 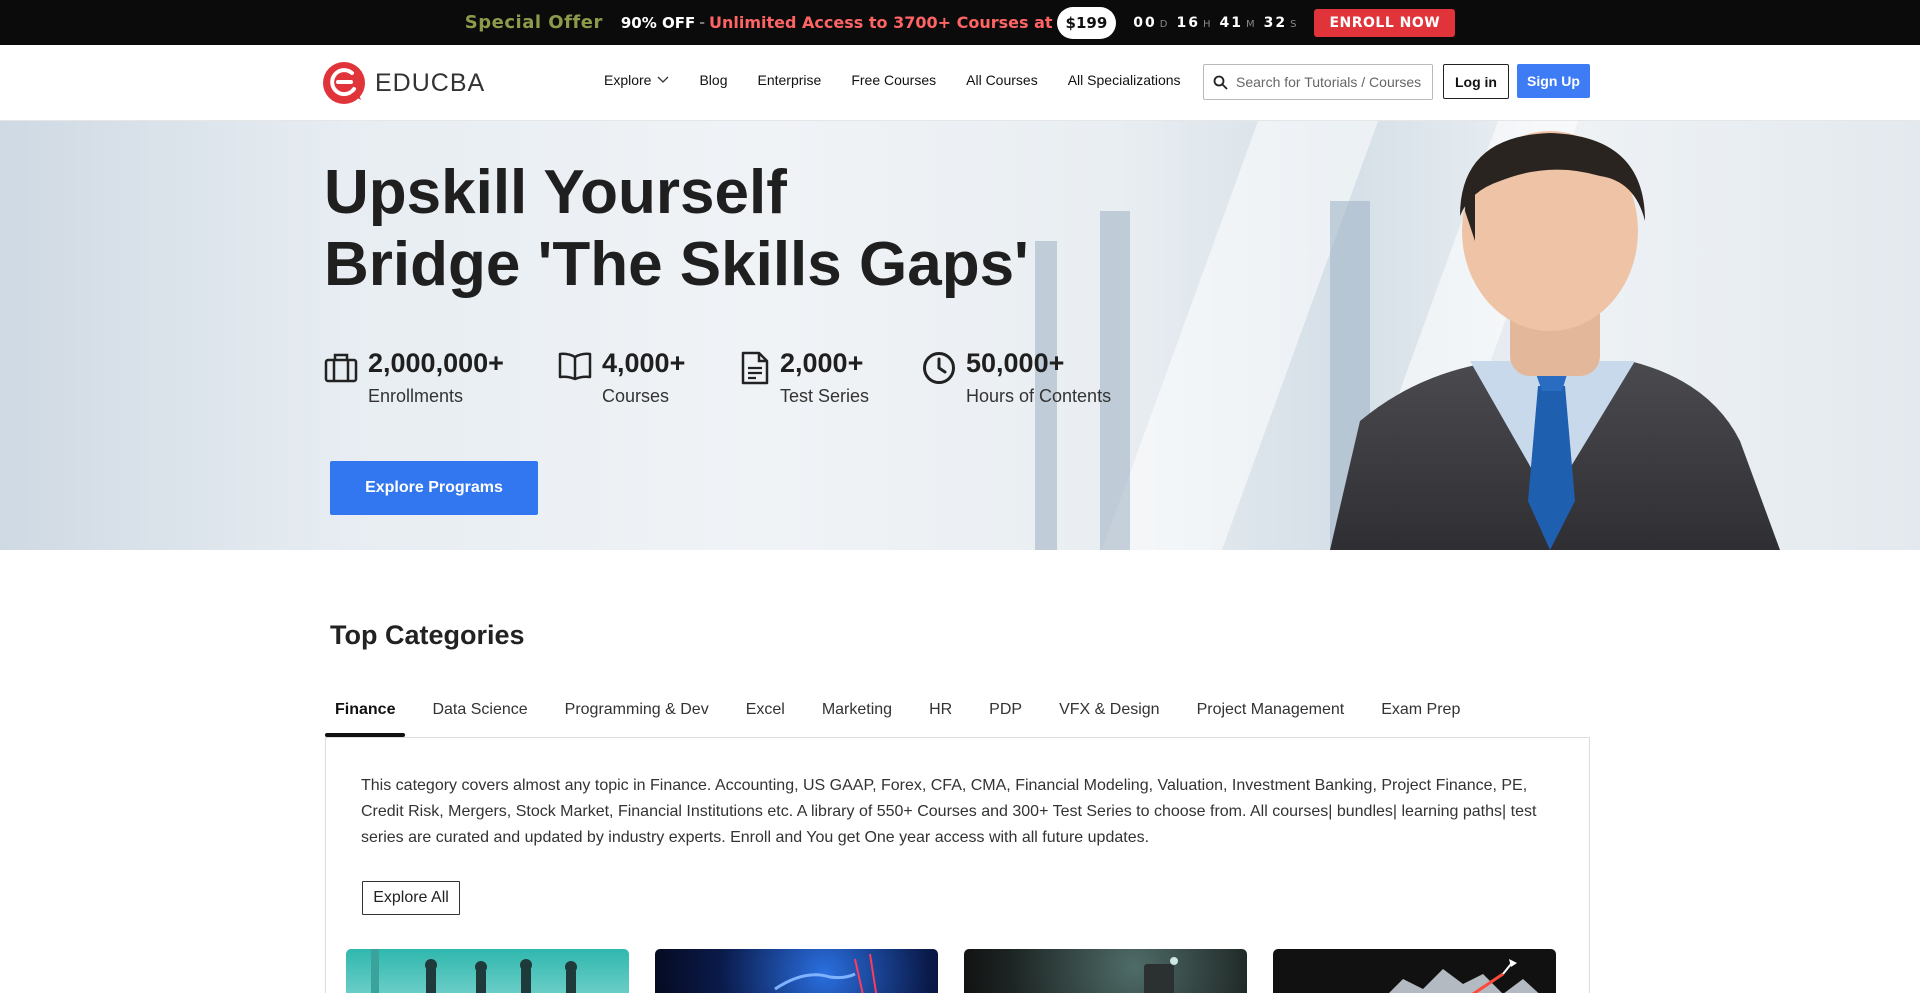 I want to click on tab-pdp: PDP, so click(x=1005, y=713).